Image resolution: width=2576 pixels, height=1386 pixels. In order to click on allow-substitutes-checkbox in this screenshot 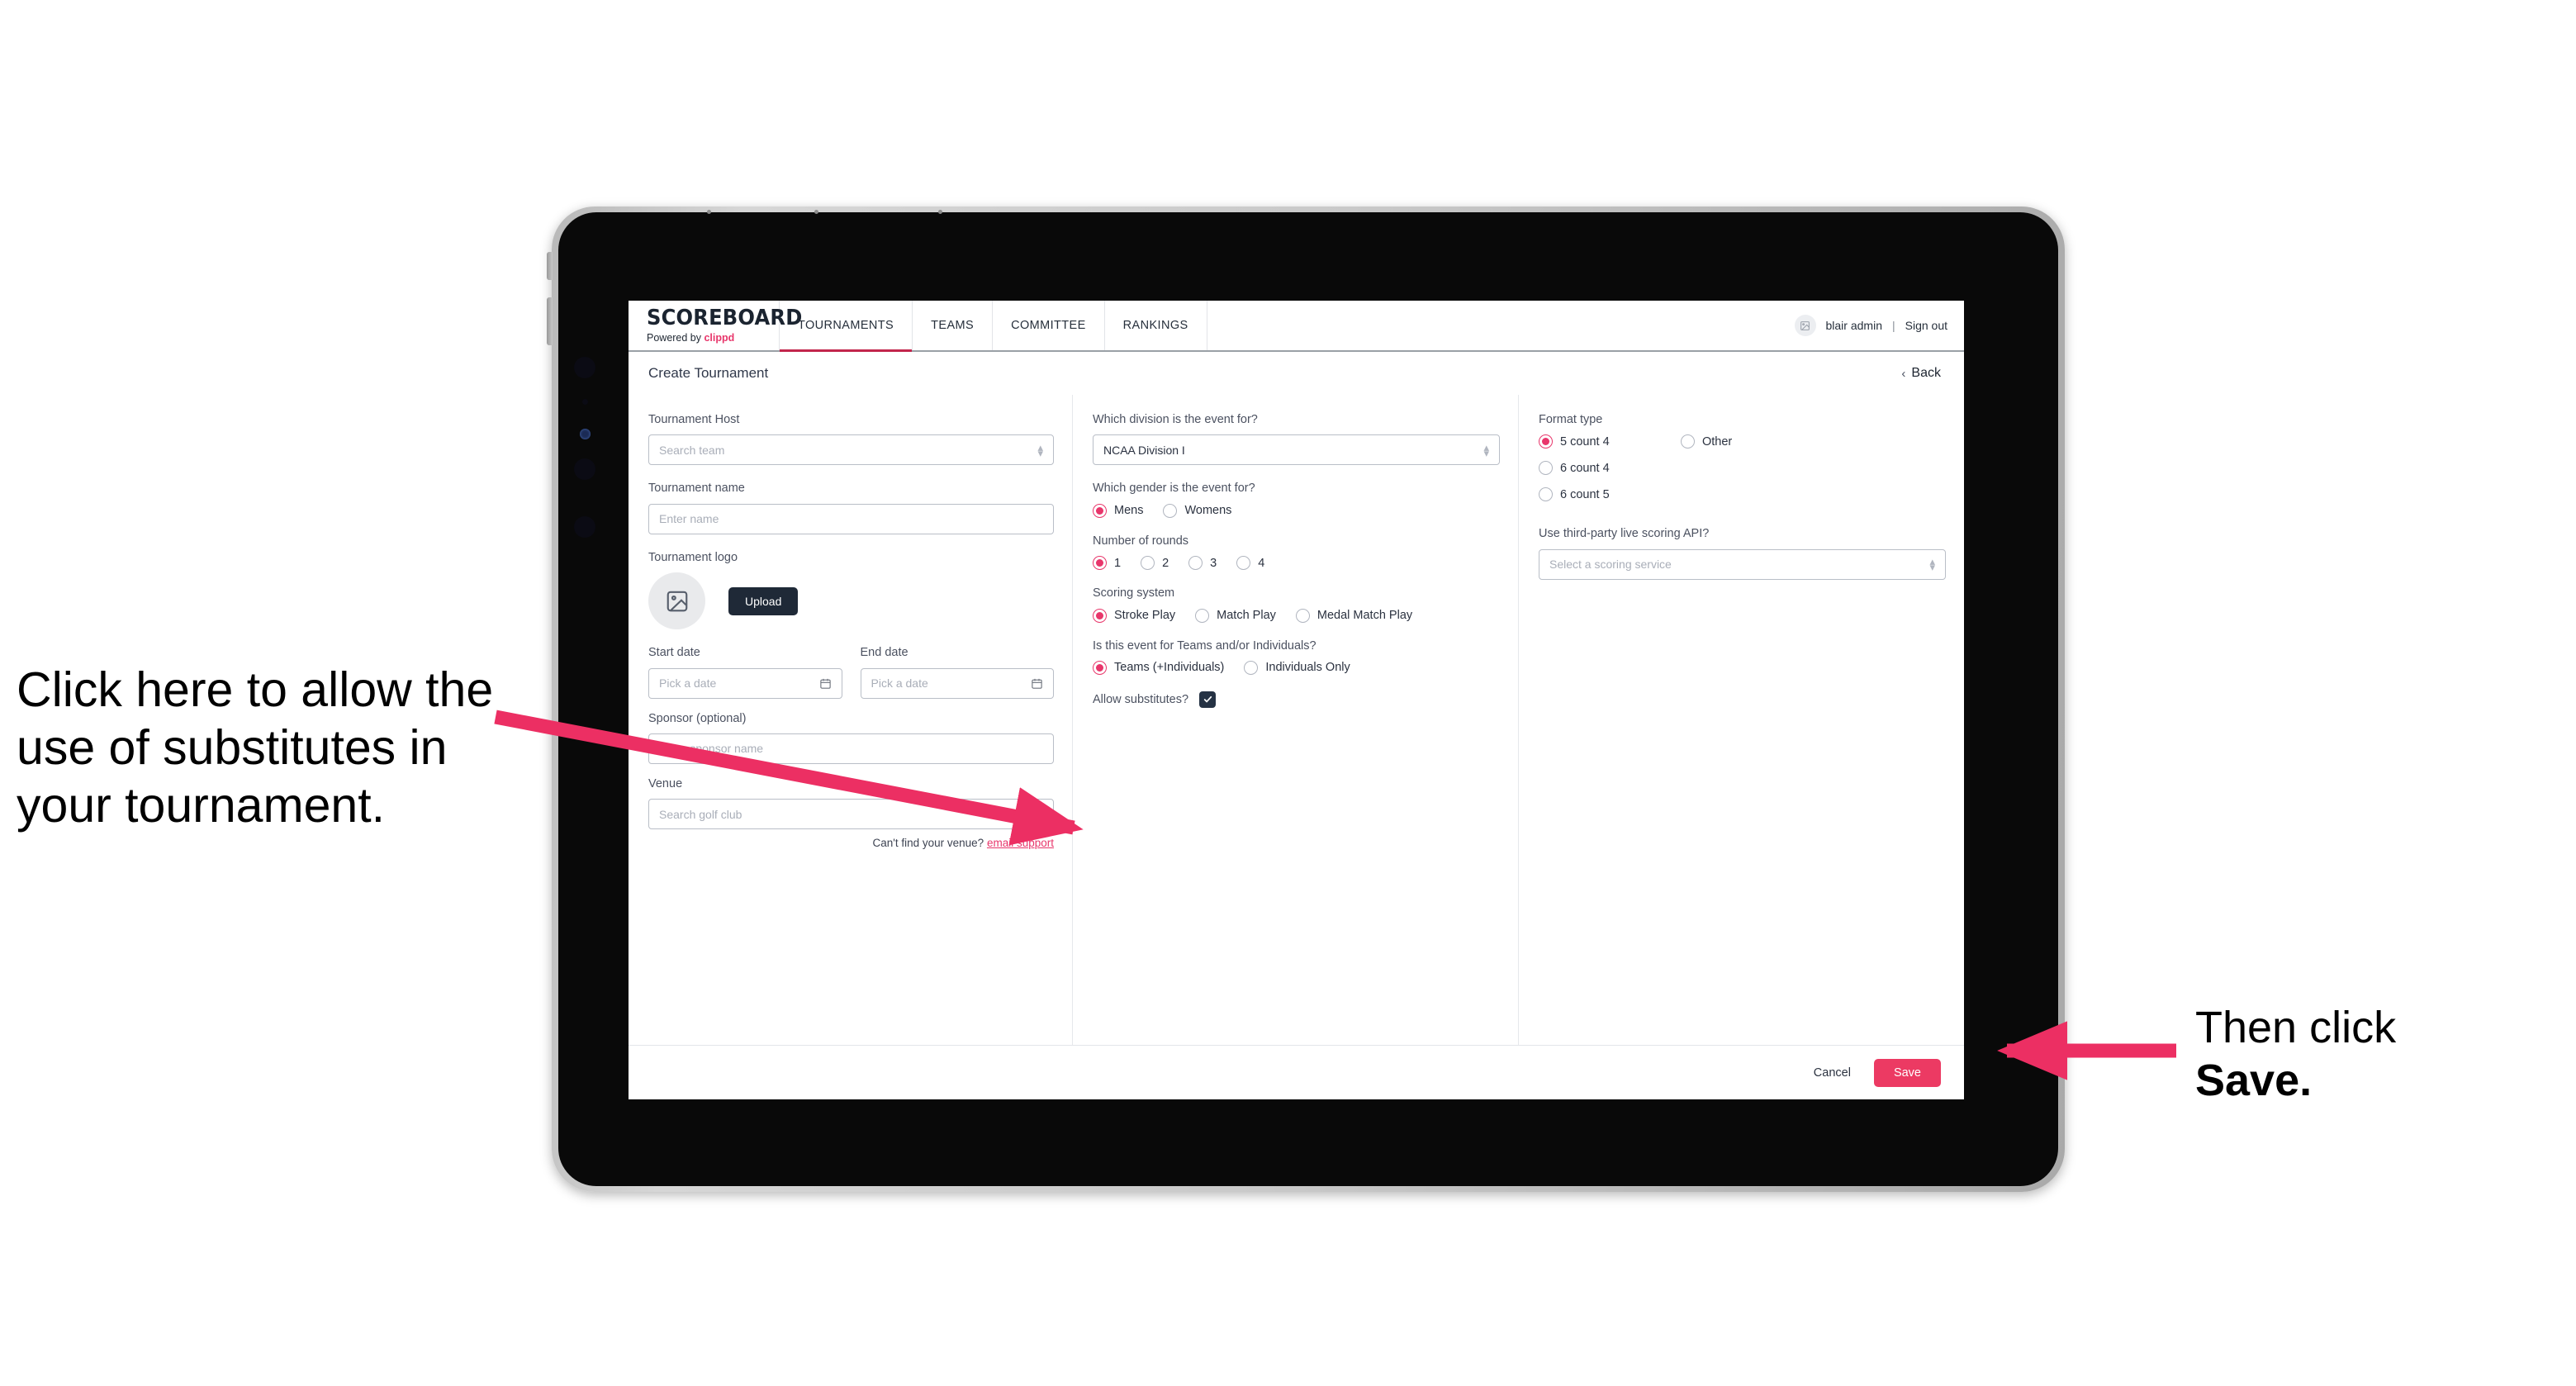, I will do `click(1208, 699)`.